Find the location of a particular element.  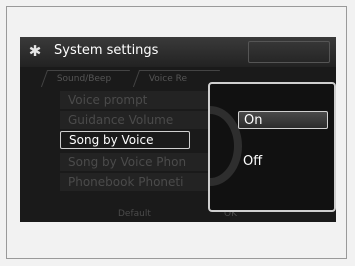

gear-icon: ✱ is located at coordinates (35, 51).